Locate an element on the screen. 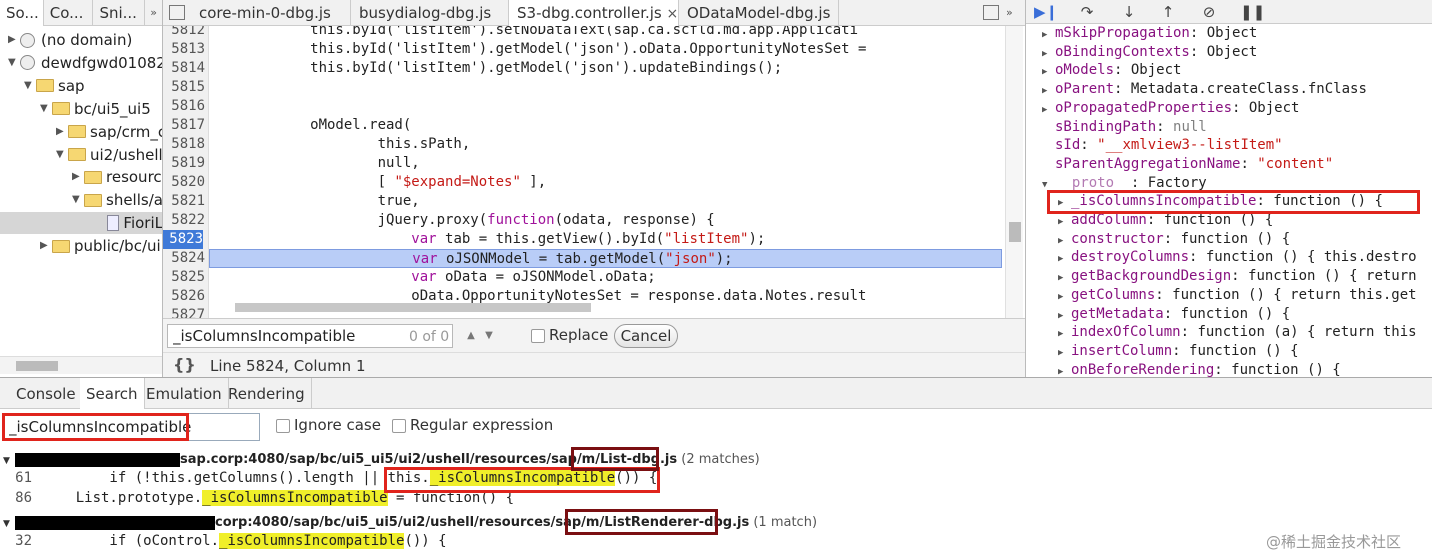  regex-checkbox is located at coordinates (399, 426).